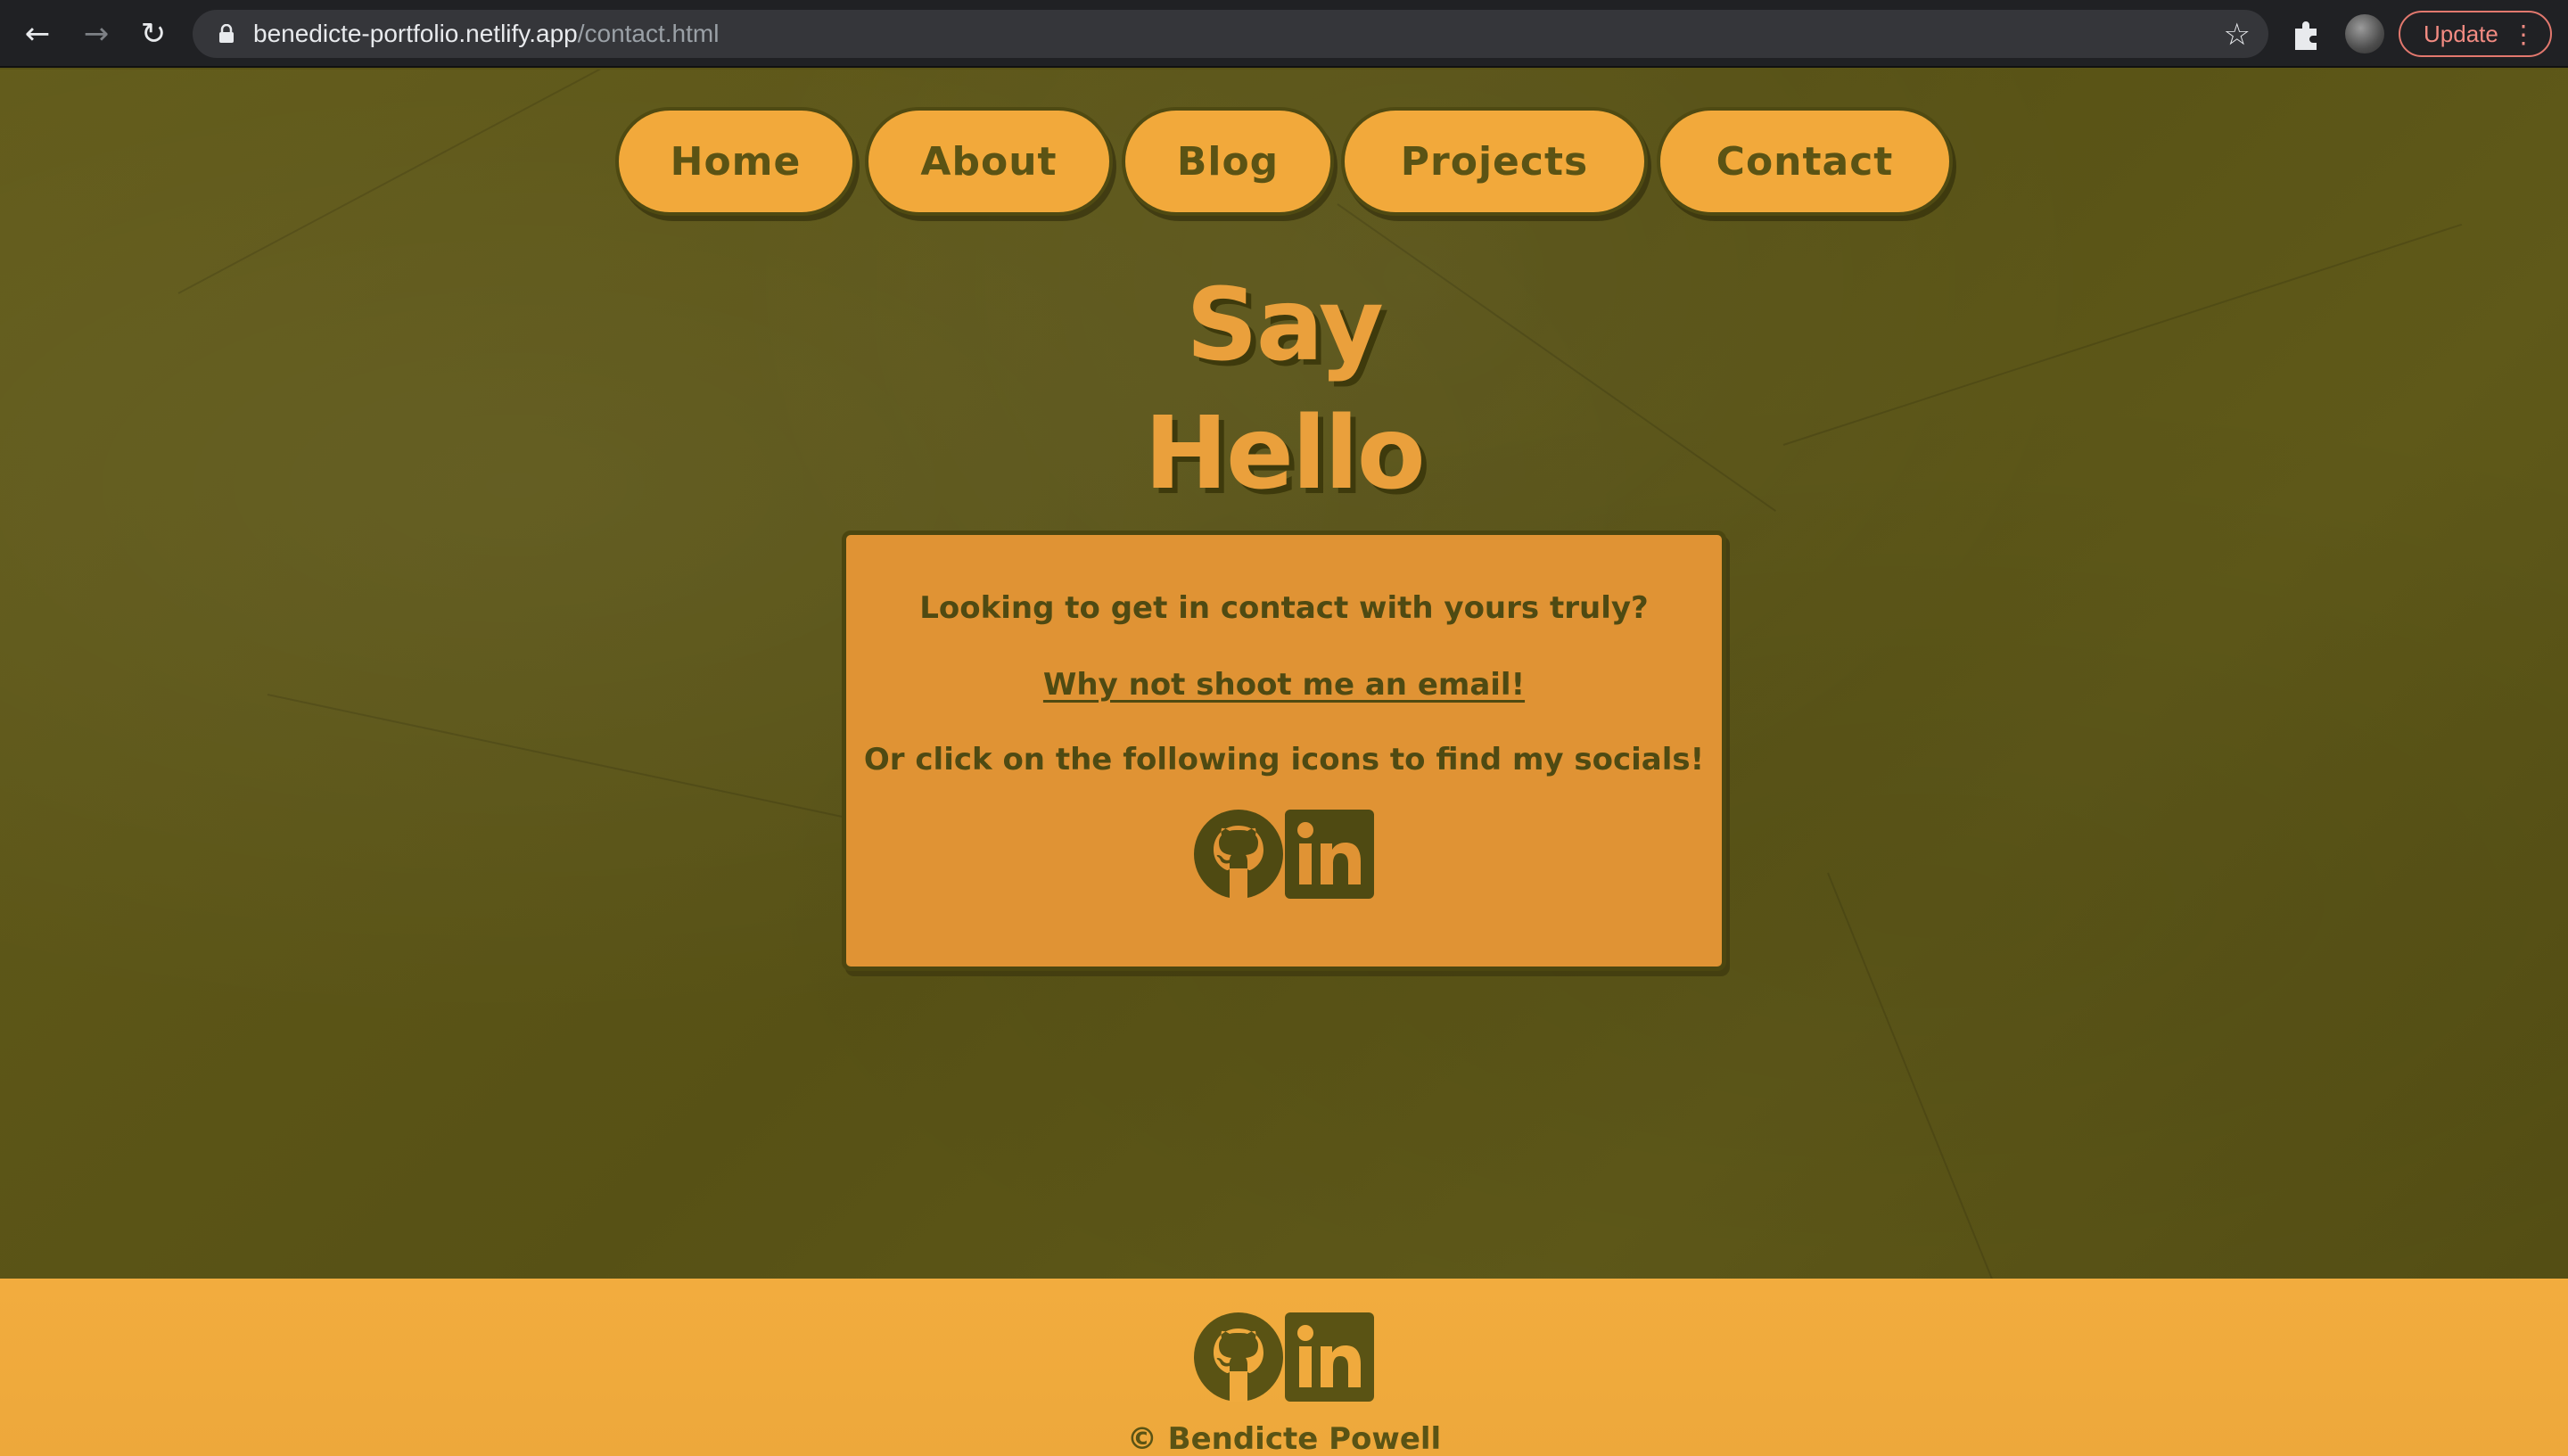 The image size is (2568, 1456). What do you see at coordinates (648, 33) in the screenshot?
I see `url-path: /contact.html` at bounding box center [648, 33].